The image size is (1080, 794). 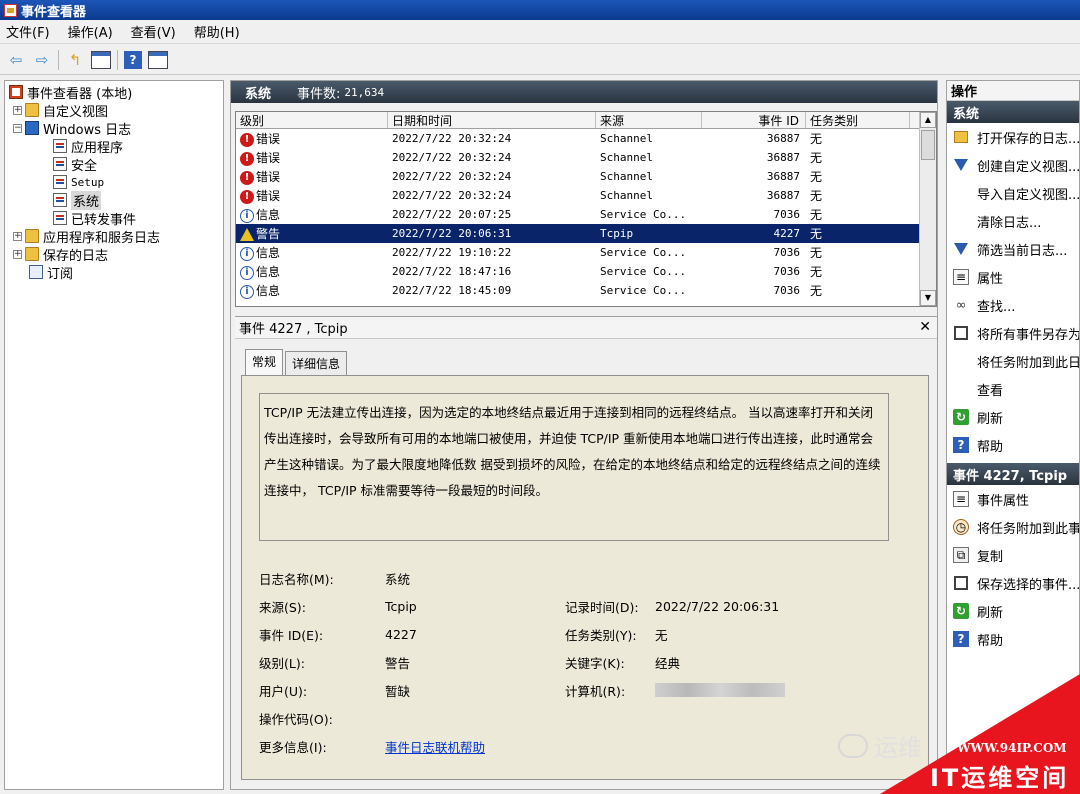 What do you see at coordinates (114, 200) in the screenshot?
I see `tree-item-system: 系统` at bounding box center [114, 200].